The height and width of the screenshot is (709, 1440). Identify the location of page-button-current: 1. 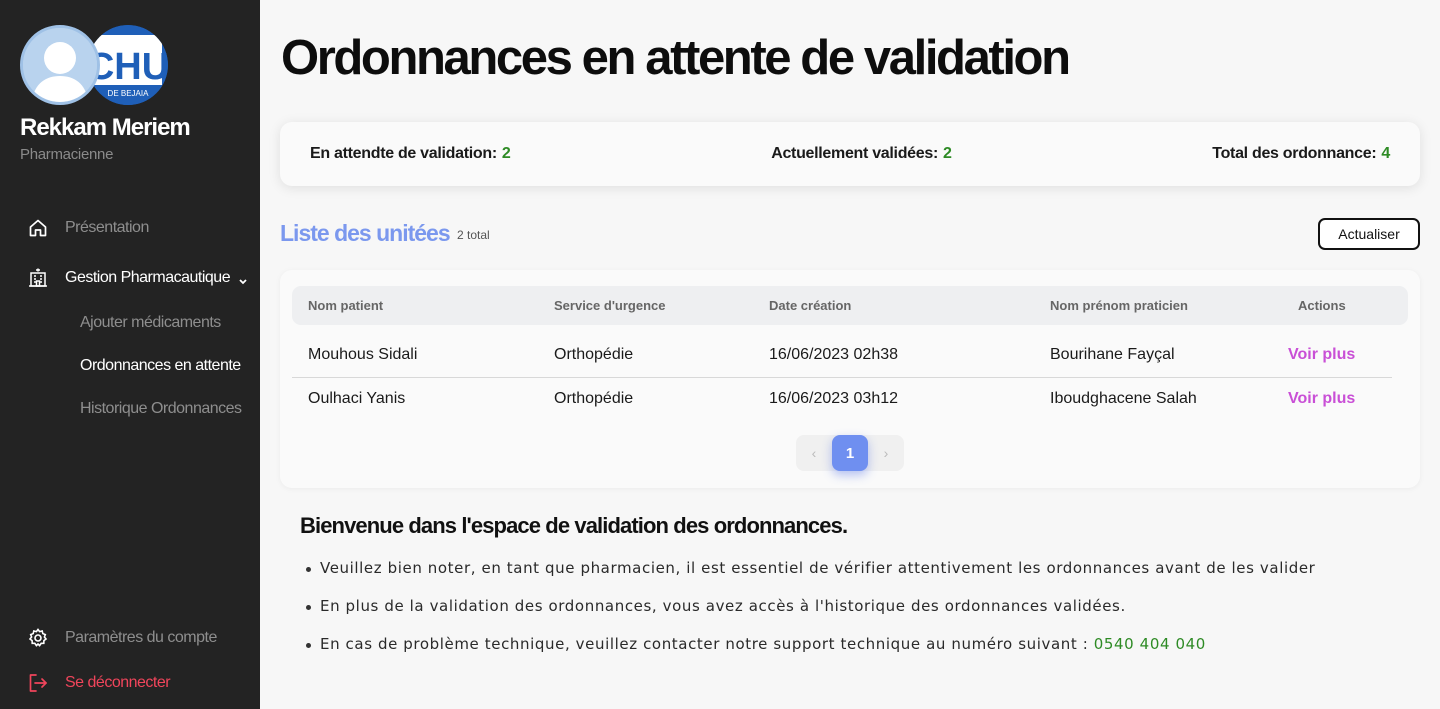
(850, 453).